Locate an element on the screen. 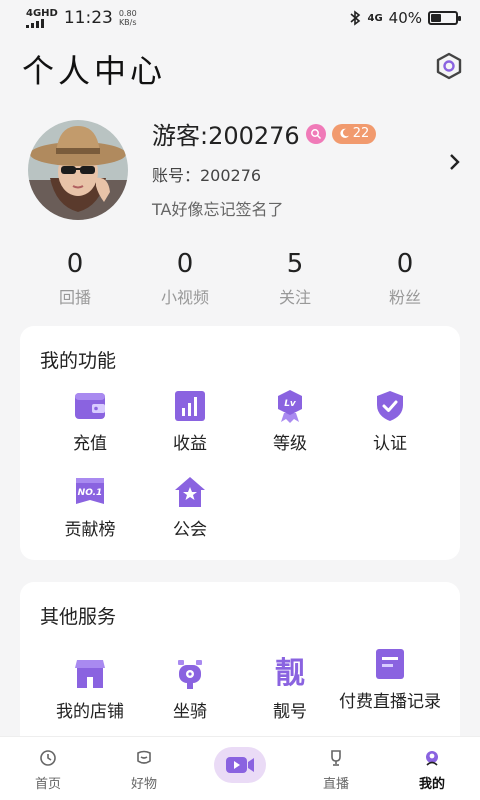 The height and width of the screenshot is (800, 480). tab-live-camera is located at coordinates (240, 768).